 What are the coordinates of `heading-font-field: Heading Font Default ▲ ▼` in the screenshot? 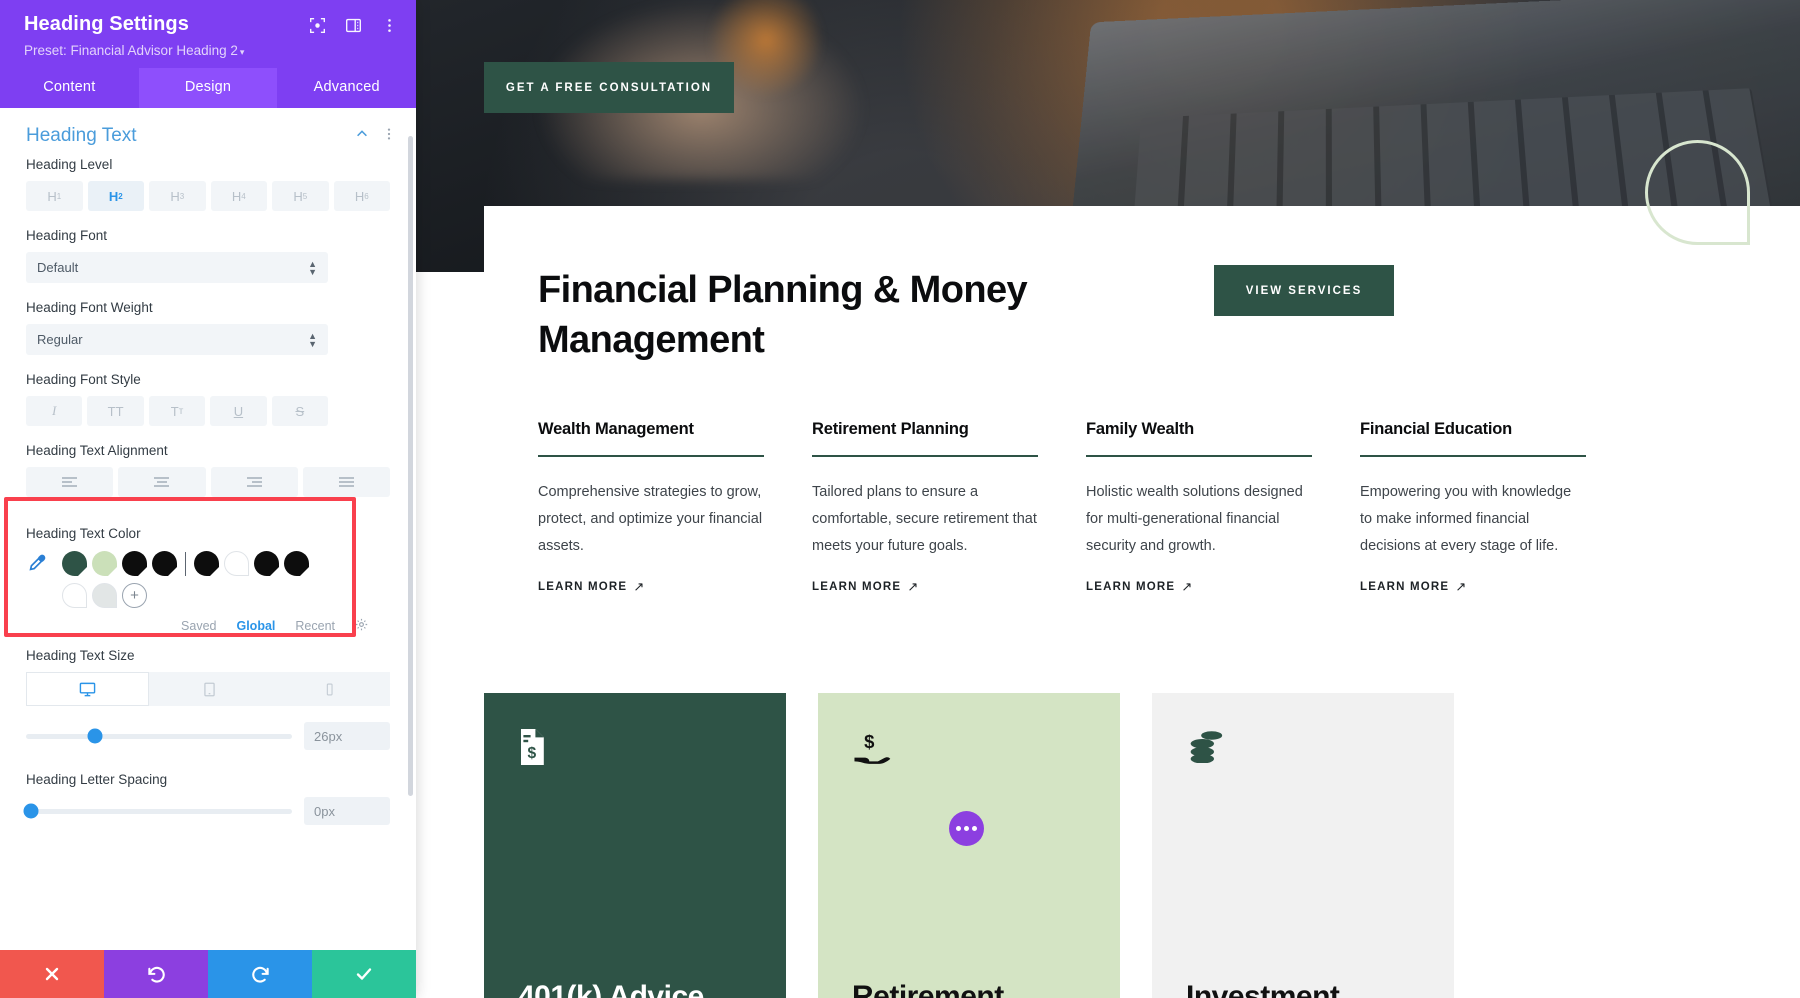 It's located at (208, 255).